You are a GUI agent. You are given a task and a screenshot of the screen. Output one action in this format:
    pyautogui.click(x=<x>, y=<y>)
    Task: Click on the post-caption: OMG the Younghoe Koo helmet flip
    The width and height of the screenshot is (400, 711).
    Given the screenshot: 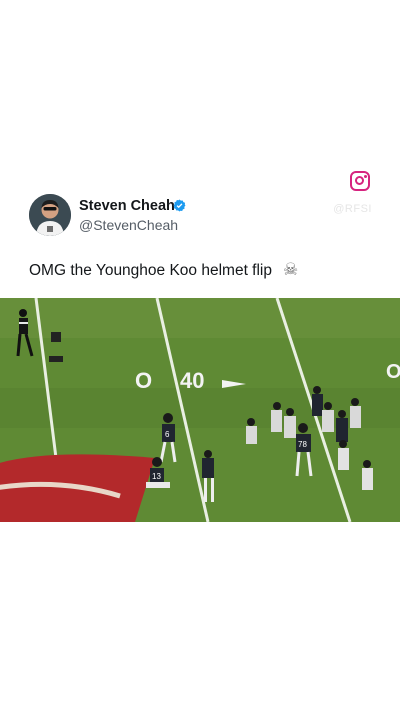 What is the action you would take?
    pyautogui.click(x=150, y=270)
    